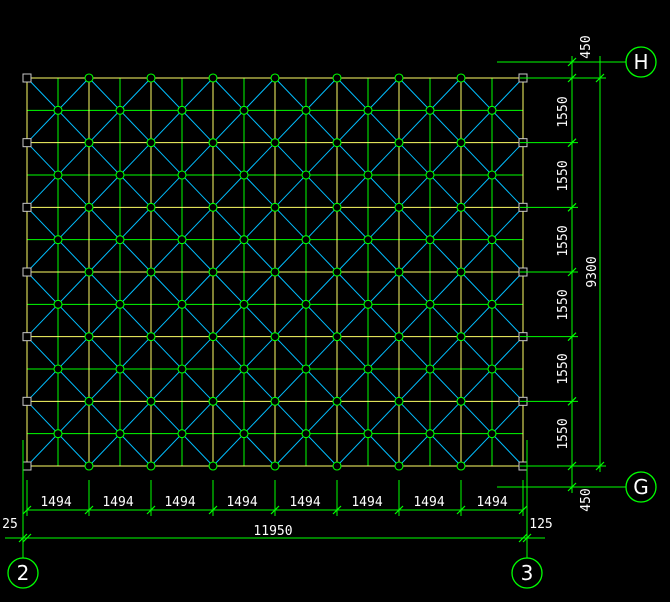 The height and width of the screenshot is (602, 670). What do you see at coordinates (592, 271) in the screenshot?
I see `dim-overall-y: 9300` at bounding box center [592, 271].